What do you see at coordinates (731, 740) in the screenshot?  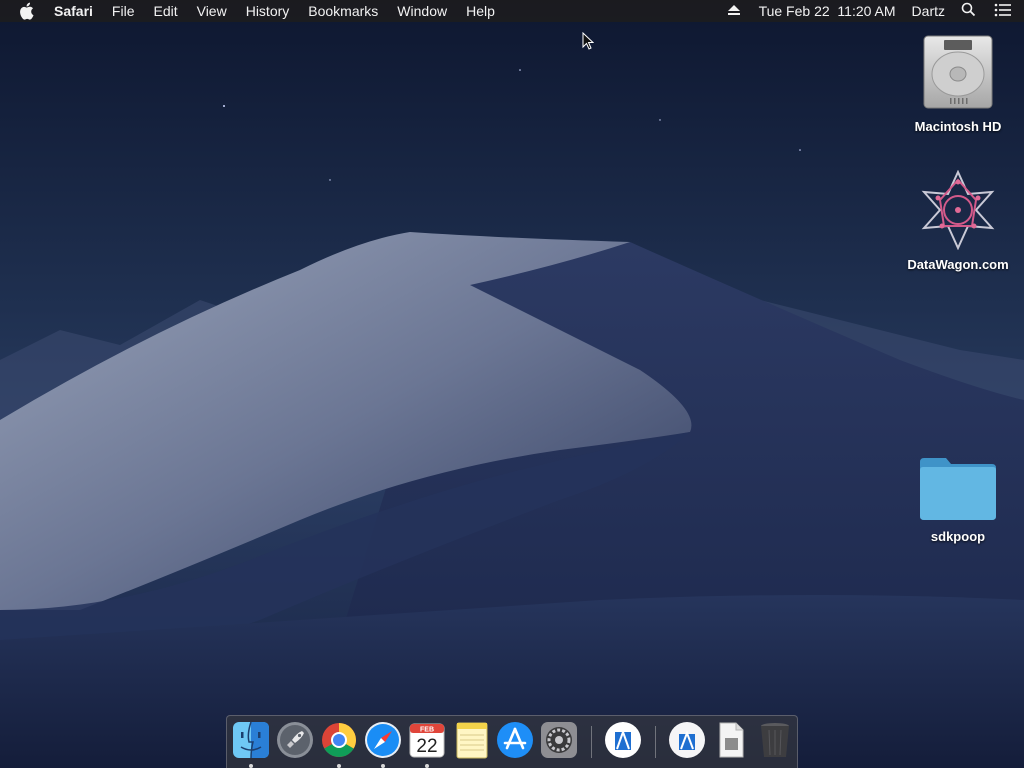 I see `dock-item-documents-stack` at bounding box center [731, 740].